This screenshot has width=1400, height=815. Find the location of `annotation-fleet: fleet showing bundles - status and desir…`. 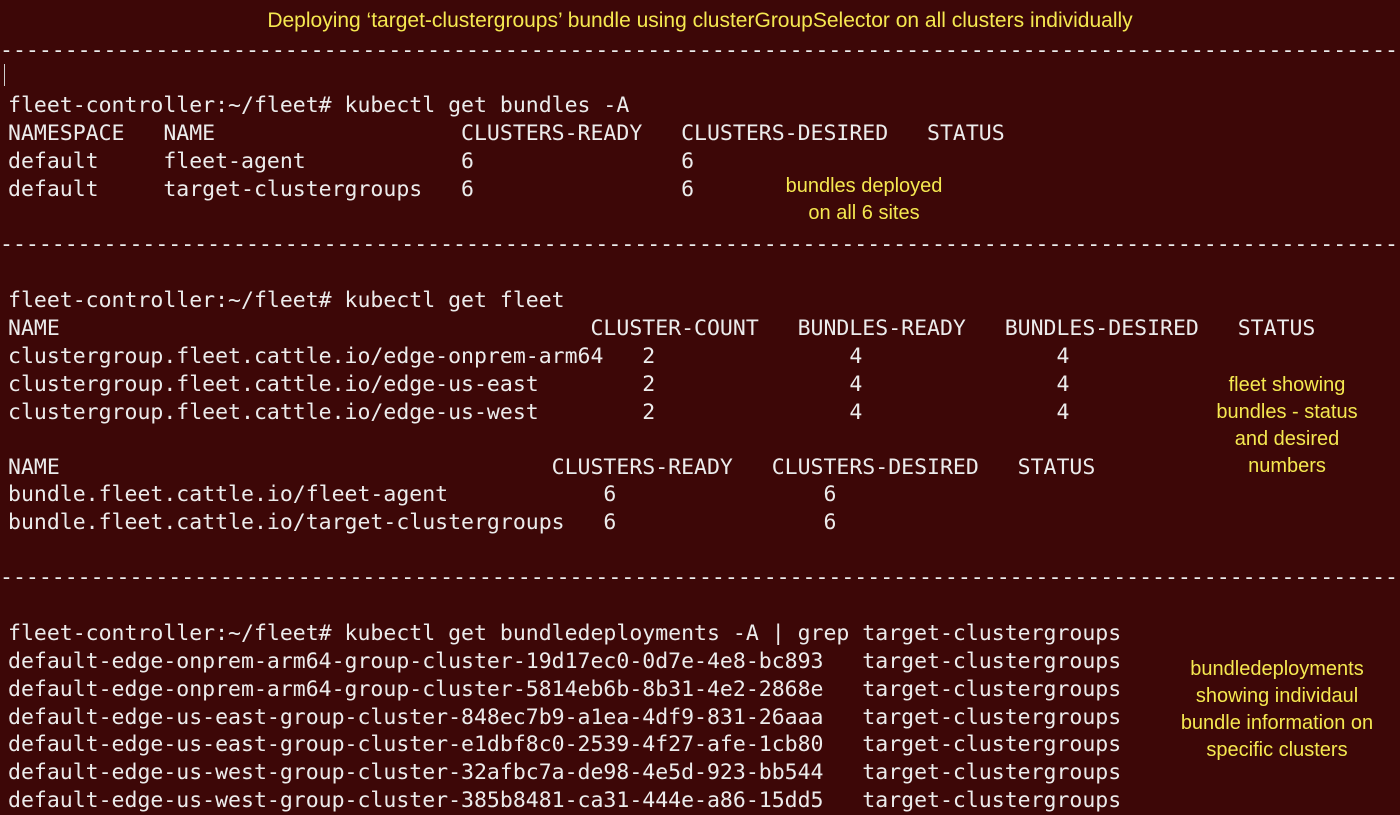

annotation-fleet: fleet showing bundles - status and desir… is located at coordinates (1287, 426).